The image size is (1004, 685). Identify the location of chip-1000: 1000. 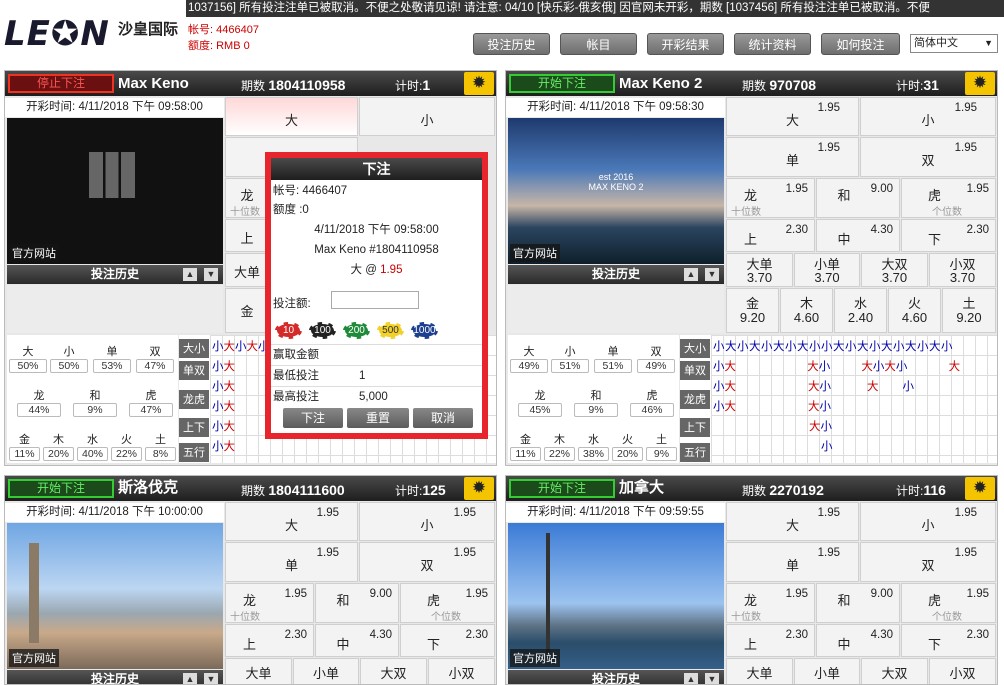
(424, 330).